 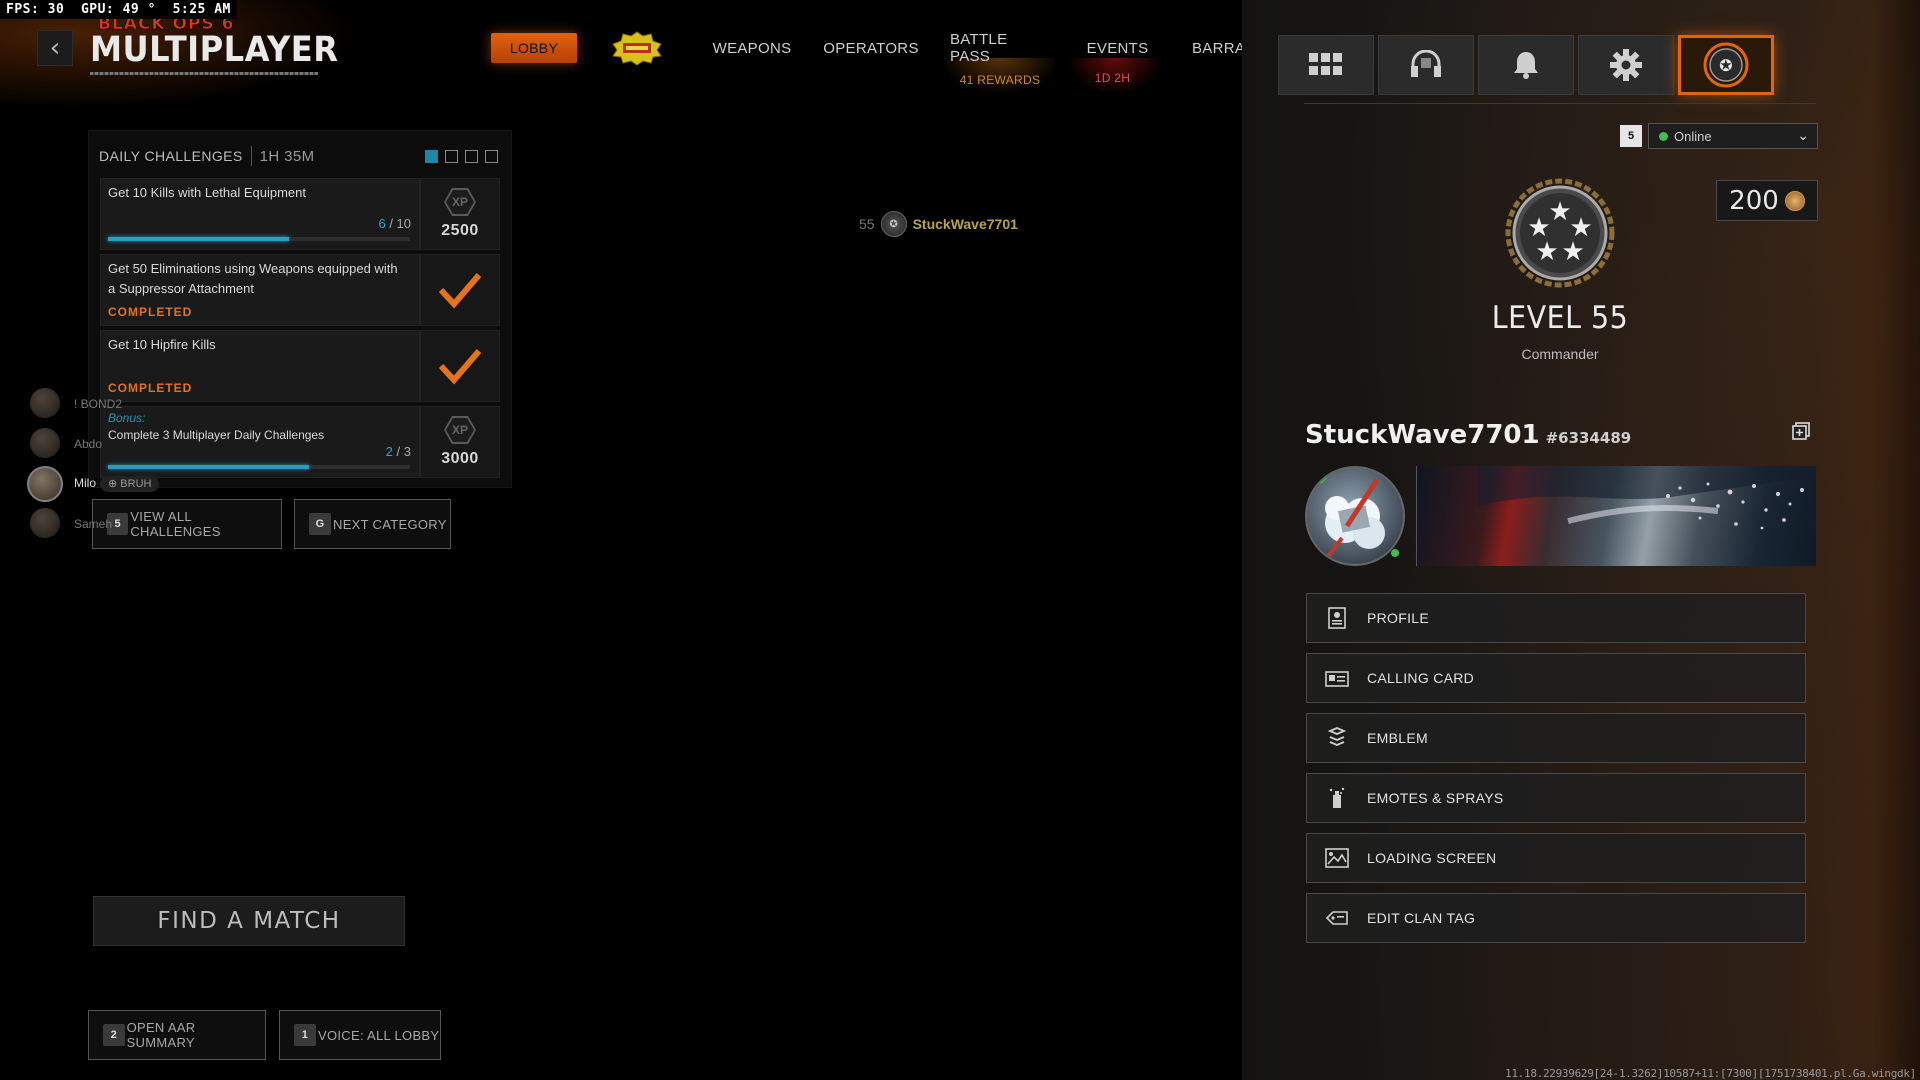 What do you see at coordinates (1588, 438) in the screenshot?
I see `gamertag-id: #6334489` at bounding box center [1588, 438].